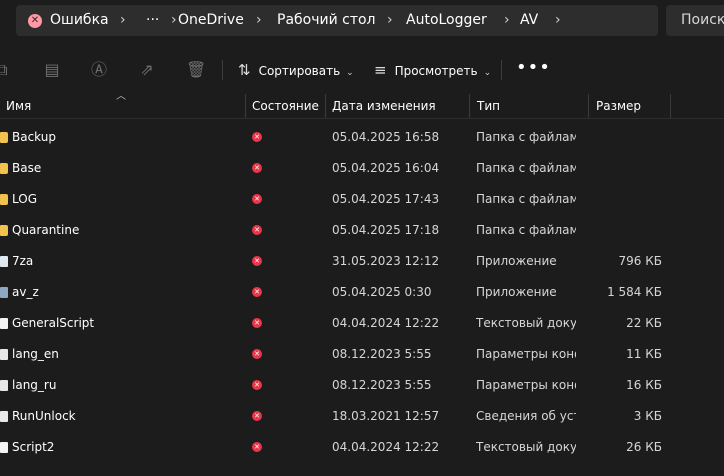 Image resolution: width=724 pixels, height=476 pixels. What do you see at coordinates (695, 20) in the screenshot?
I see `search-input: Поиск` at bounding box center [695, 20].